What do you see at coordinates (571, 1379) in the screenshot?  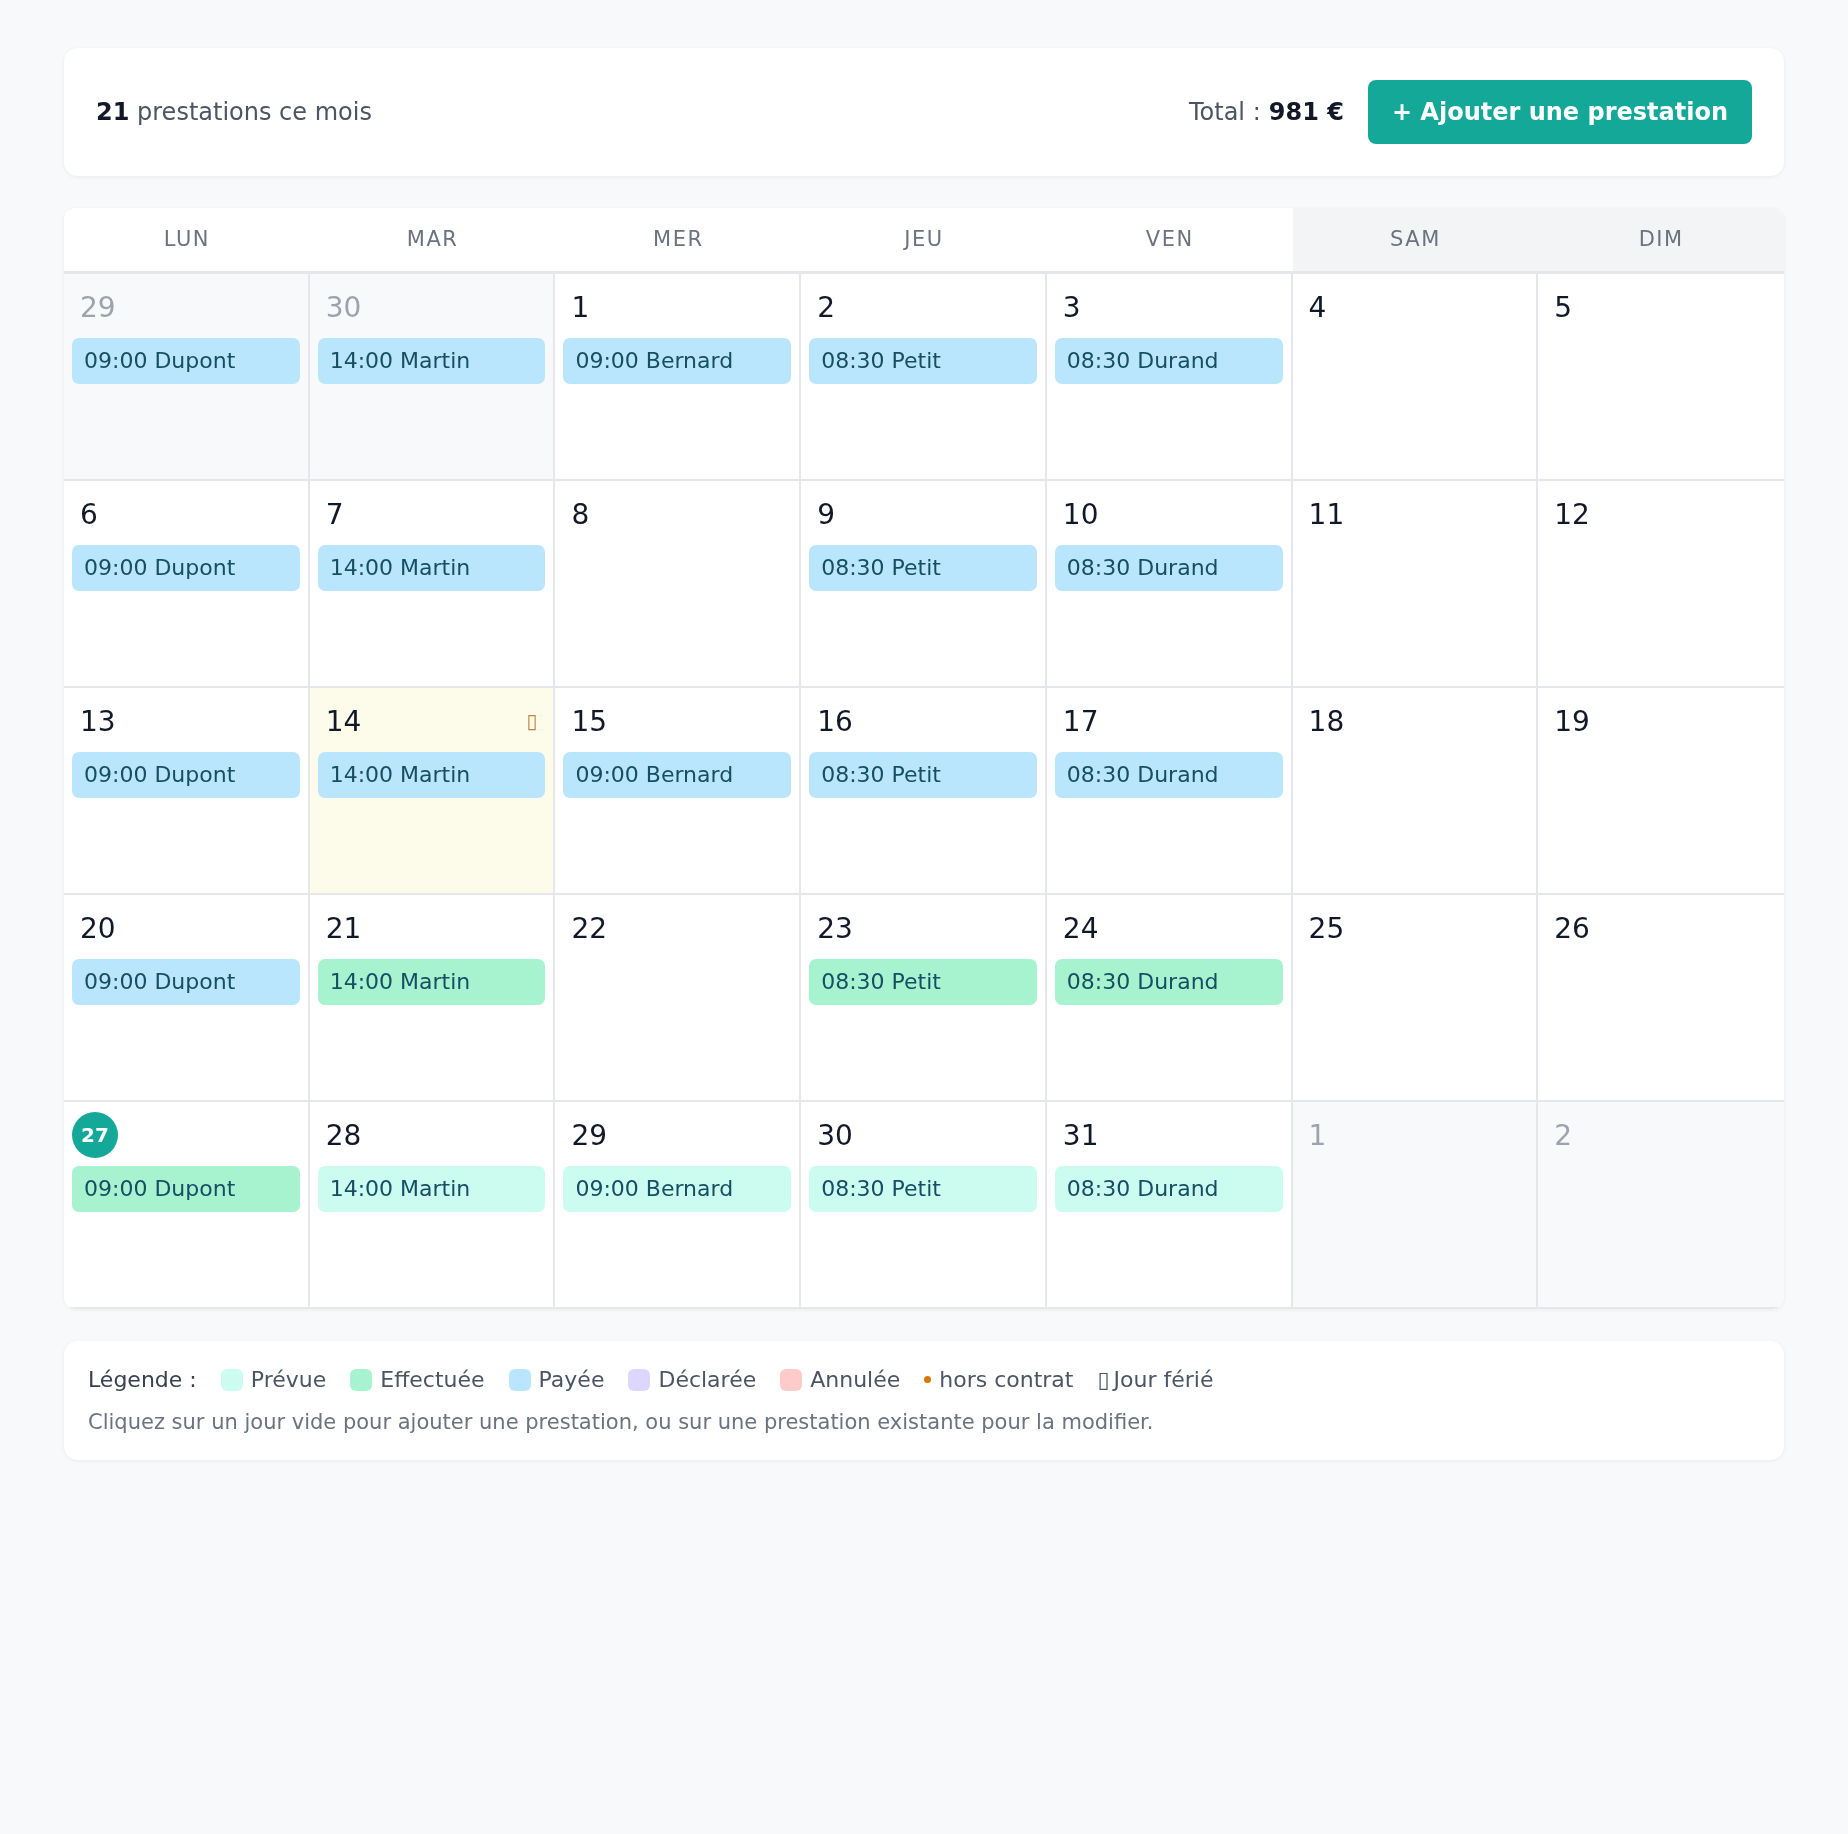 I see `legend-label: Payée` at bounding box center [571, 1379].